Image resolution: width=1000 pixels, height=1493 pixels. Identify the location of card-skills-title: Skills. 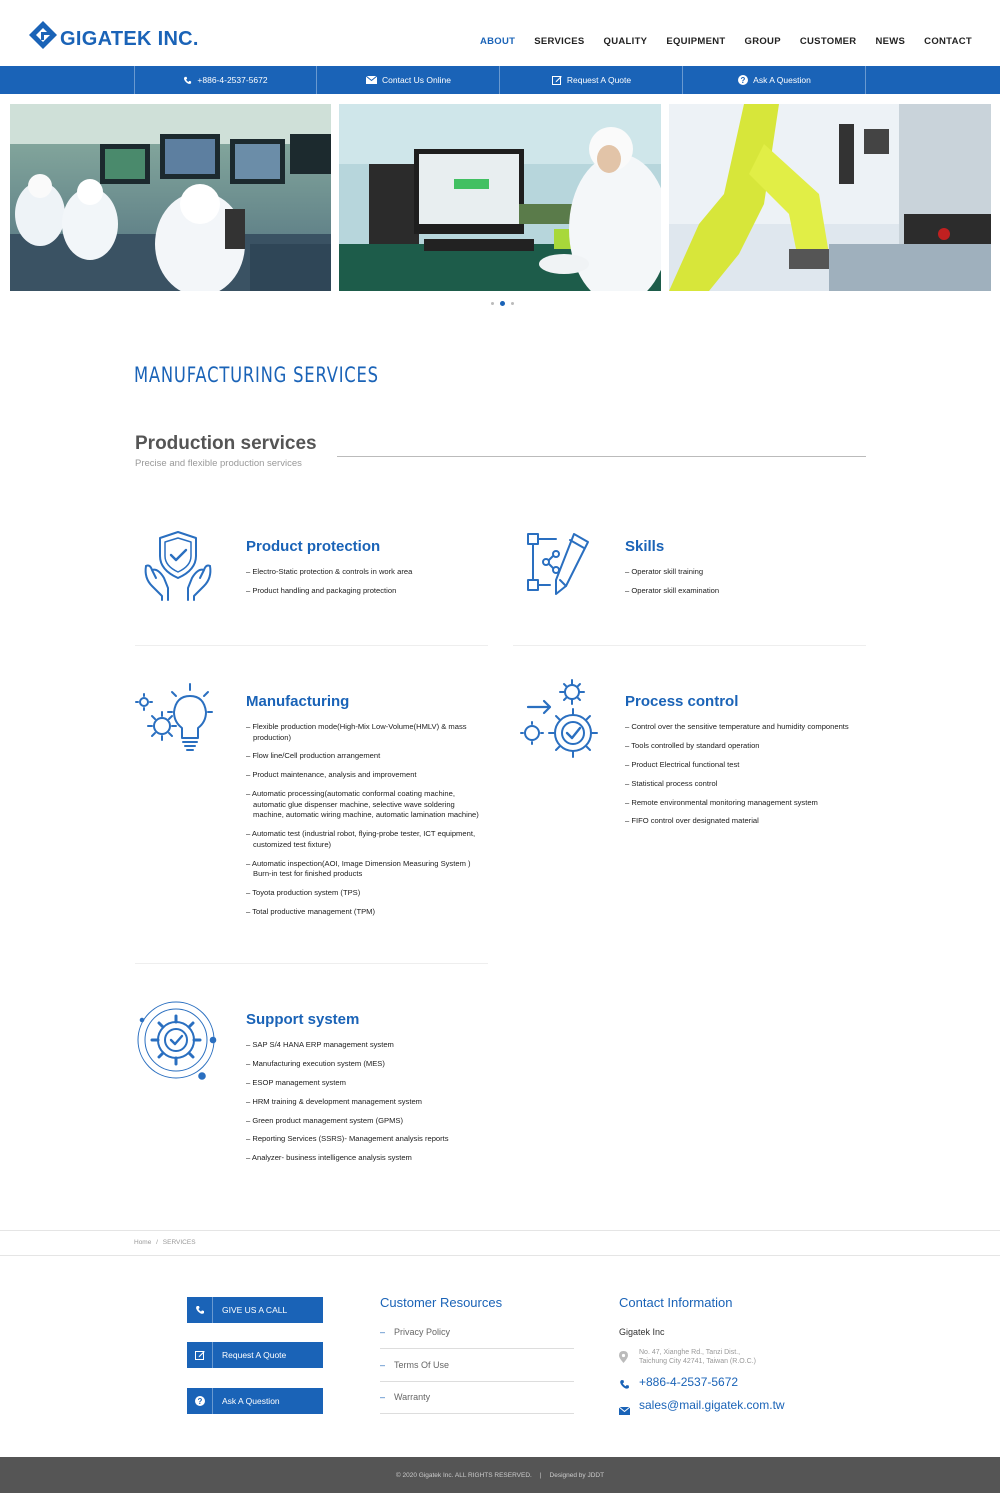
(645, 546).